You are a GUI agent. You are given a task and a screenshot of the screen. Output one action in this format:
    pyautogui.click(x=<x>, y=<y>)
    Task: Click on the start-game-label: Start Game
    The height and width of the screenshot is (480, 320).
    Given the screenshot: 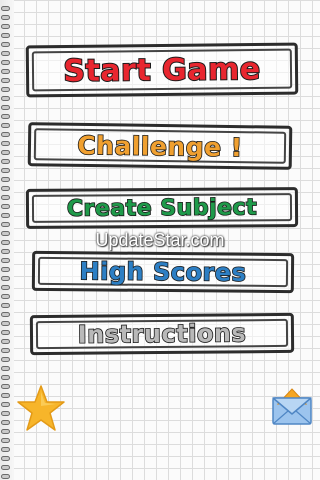 What is the action you would take?
    pyautogui.click(x=162, y=69)
    